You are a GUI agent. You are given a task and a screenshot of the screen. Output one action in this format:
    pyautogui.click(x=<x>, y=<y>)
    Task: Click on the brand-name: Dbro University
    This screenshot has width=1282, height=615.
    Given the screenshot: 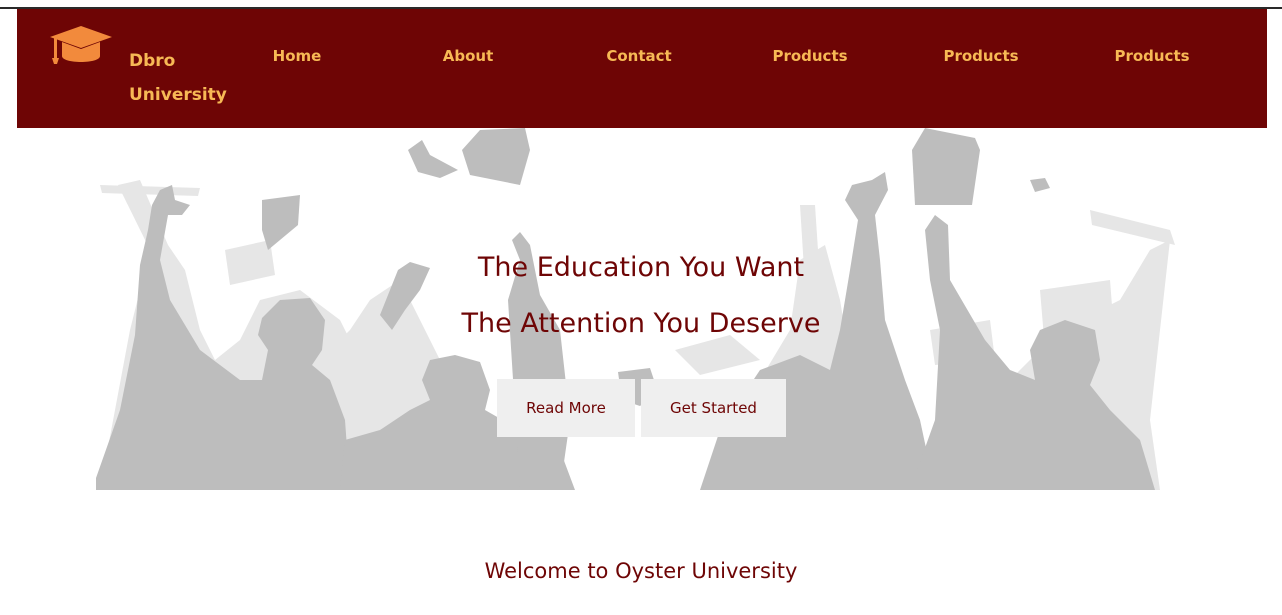 What is the action you would take?
    pyautogui.click(x=178, y=78)
    